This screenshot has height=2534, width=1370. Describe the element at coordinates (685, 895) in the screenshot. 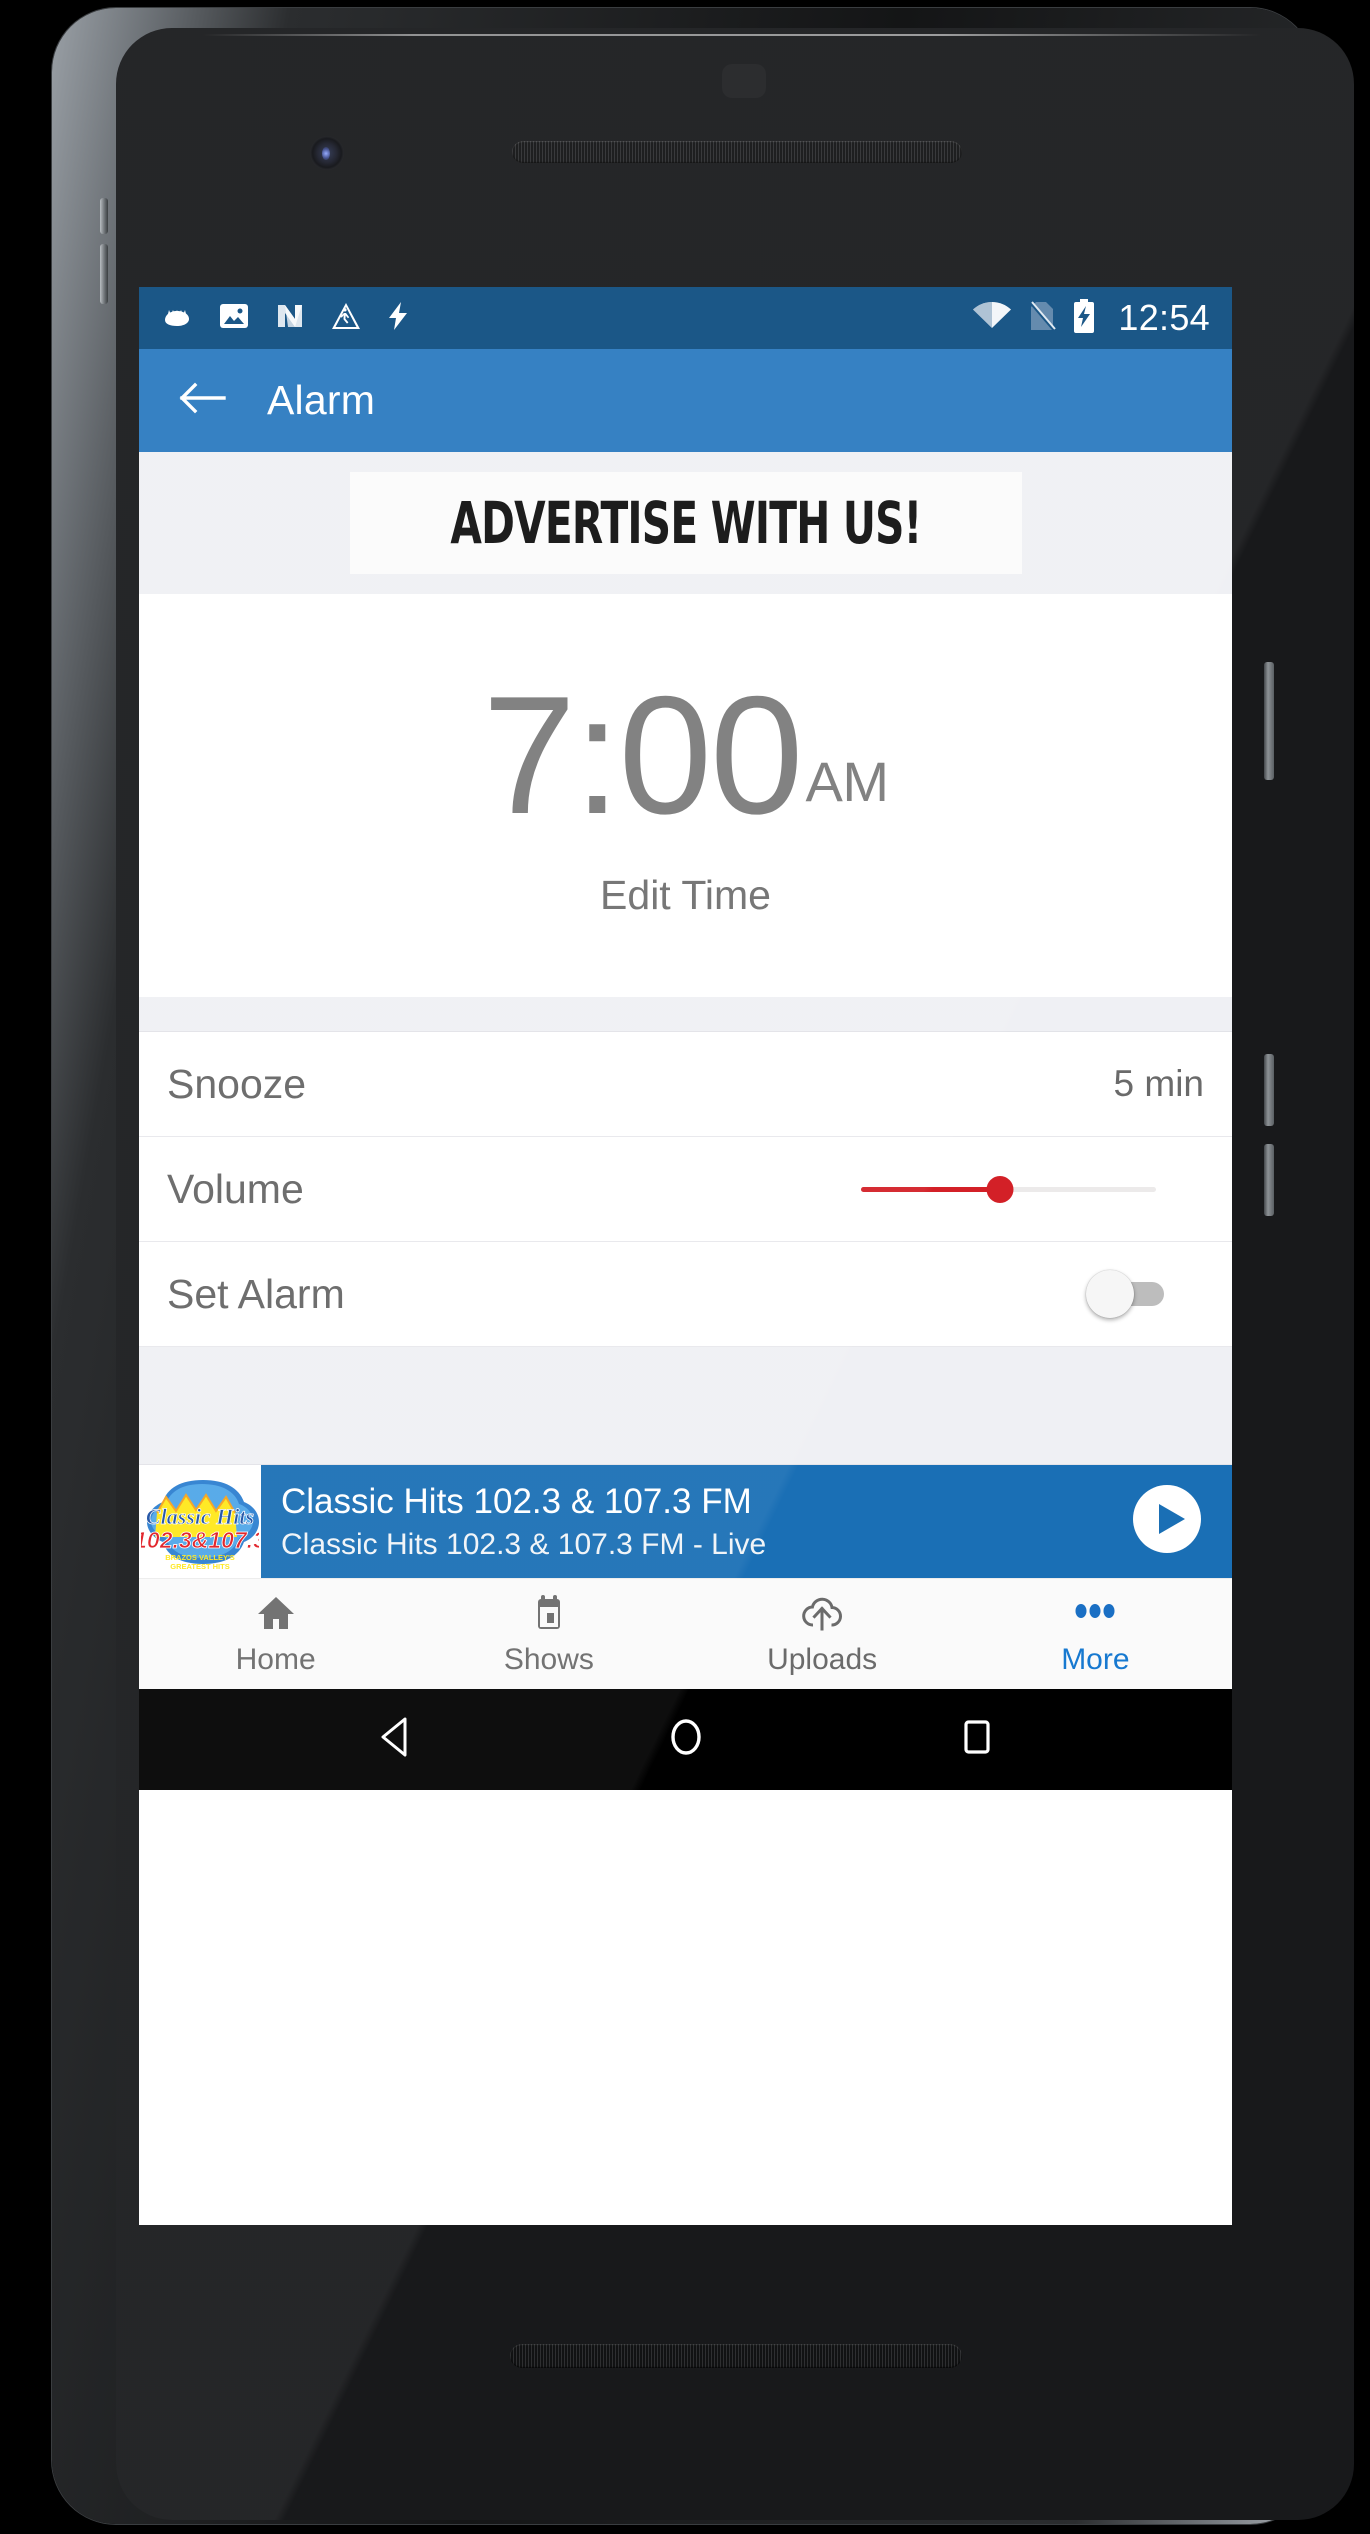

I see `edit-time-button: Edit Time` at that location.